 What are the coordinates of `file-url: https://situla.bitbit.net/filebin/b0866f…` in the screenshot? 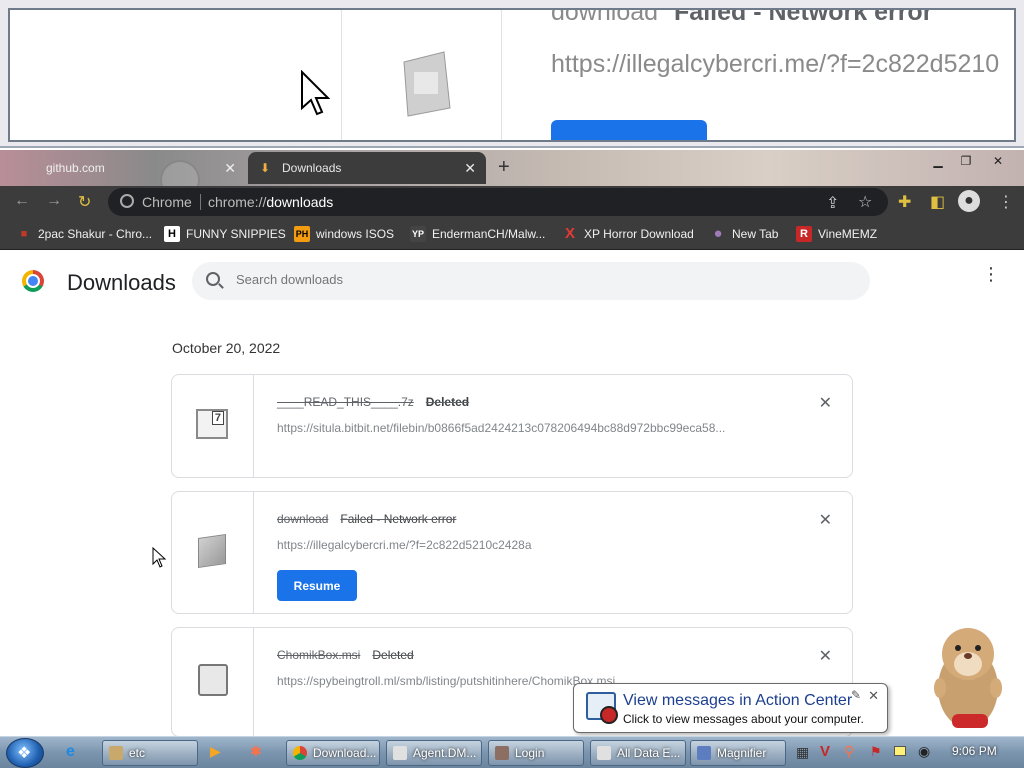 It's located at (501, 428).